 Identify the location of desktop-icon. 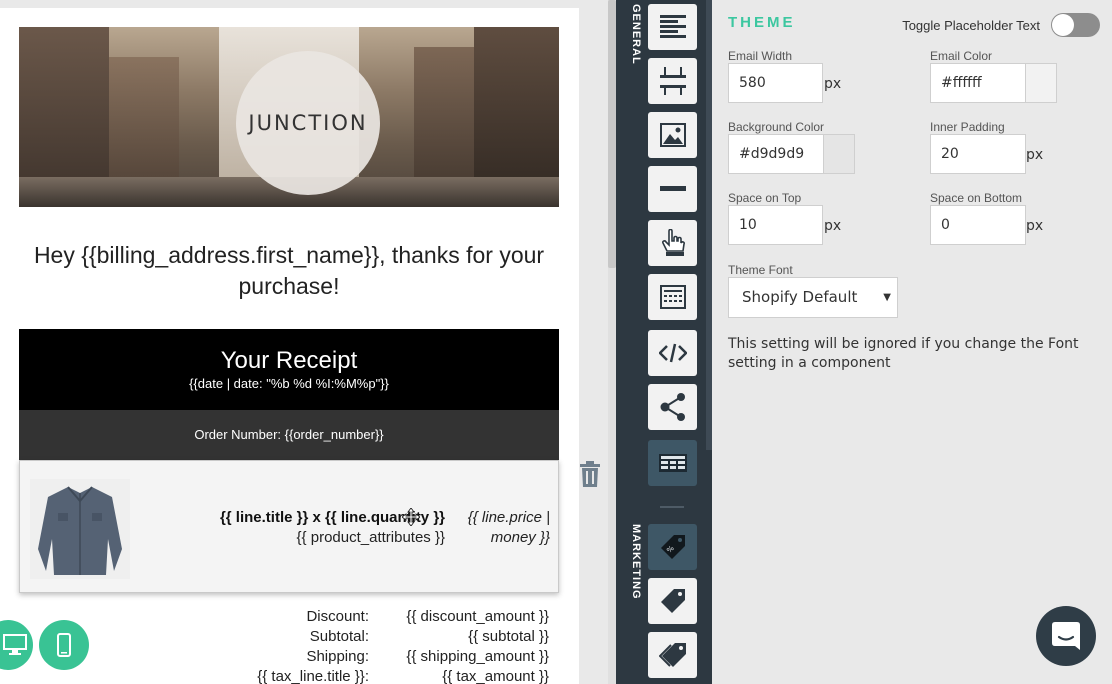
(15, 644).